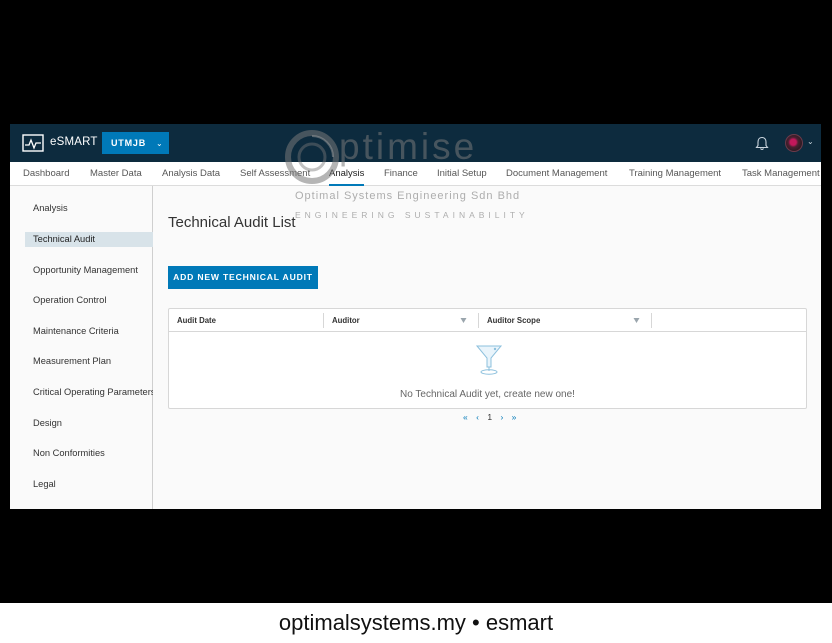  Describe the element at coordinates (514, 417) in the screenshot. I see `last-page-button: »` at that location.